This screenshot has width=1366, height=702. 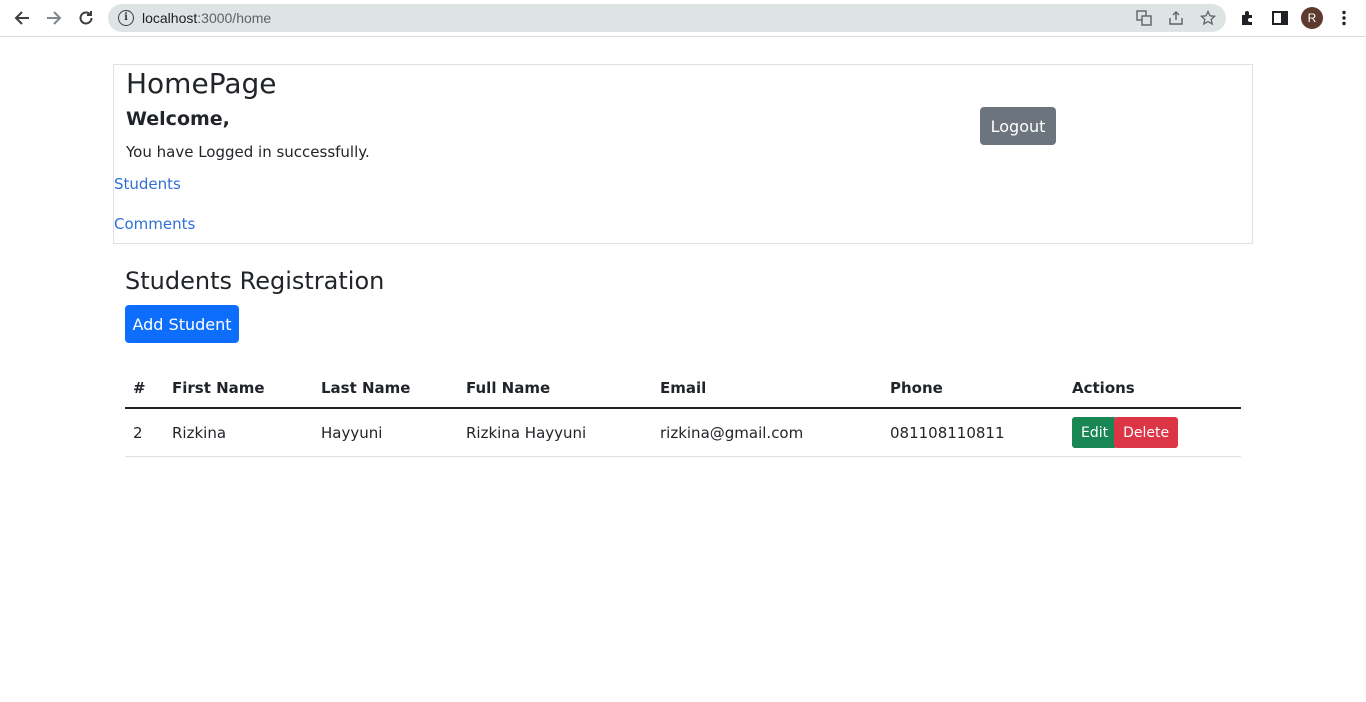 What do you see at coordinates (22, 18) in the screenshot?
I see `back-arrow-icon` at bounding box center [22, 18].